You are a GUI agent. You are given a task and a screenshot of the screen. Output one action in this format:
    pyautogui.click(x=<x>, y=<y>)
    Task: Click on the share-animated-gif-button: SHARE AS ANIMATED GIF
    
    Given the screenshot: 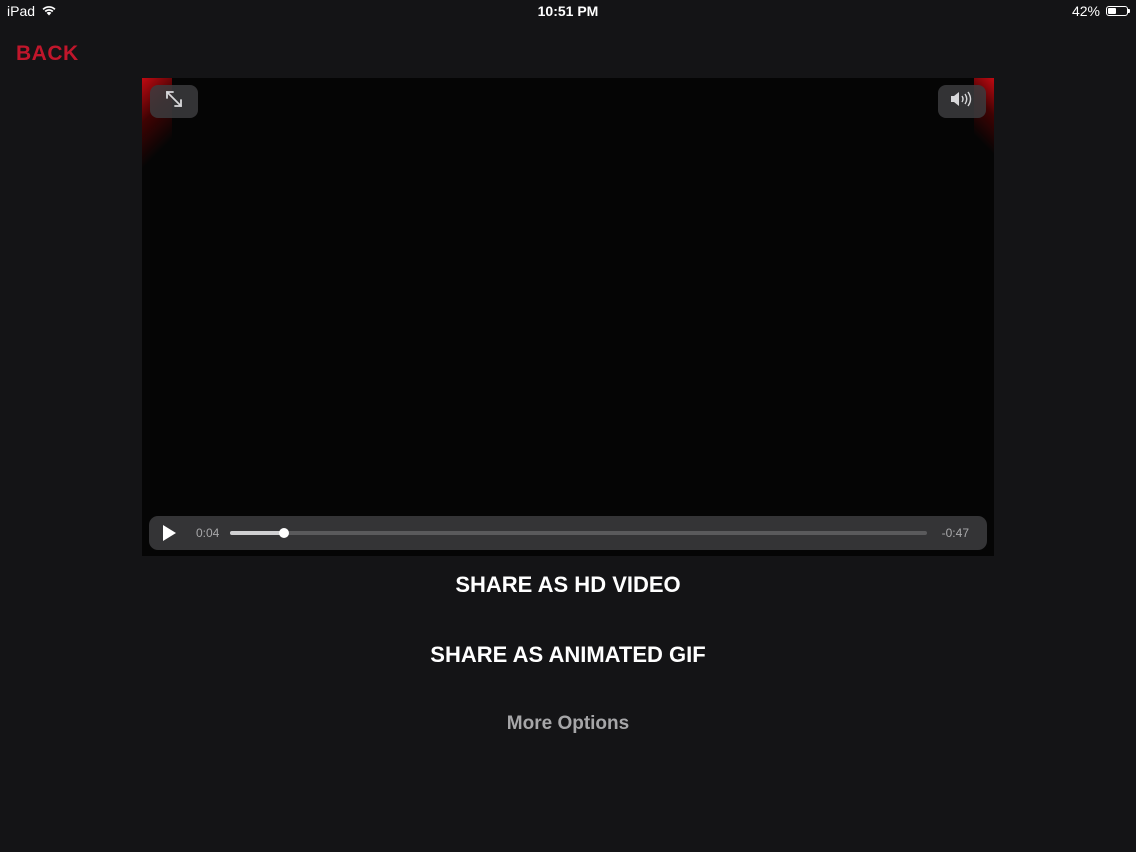 What is the action you would take?
    pyautogui.click(x=568, y=655)
    